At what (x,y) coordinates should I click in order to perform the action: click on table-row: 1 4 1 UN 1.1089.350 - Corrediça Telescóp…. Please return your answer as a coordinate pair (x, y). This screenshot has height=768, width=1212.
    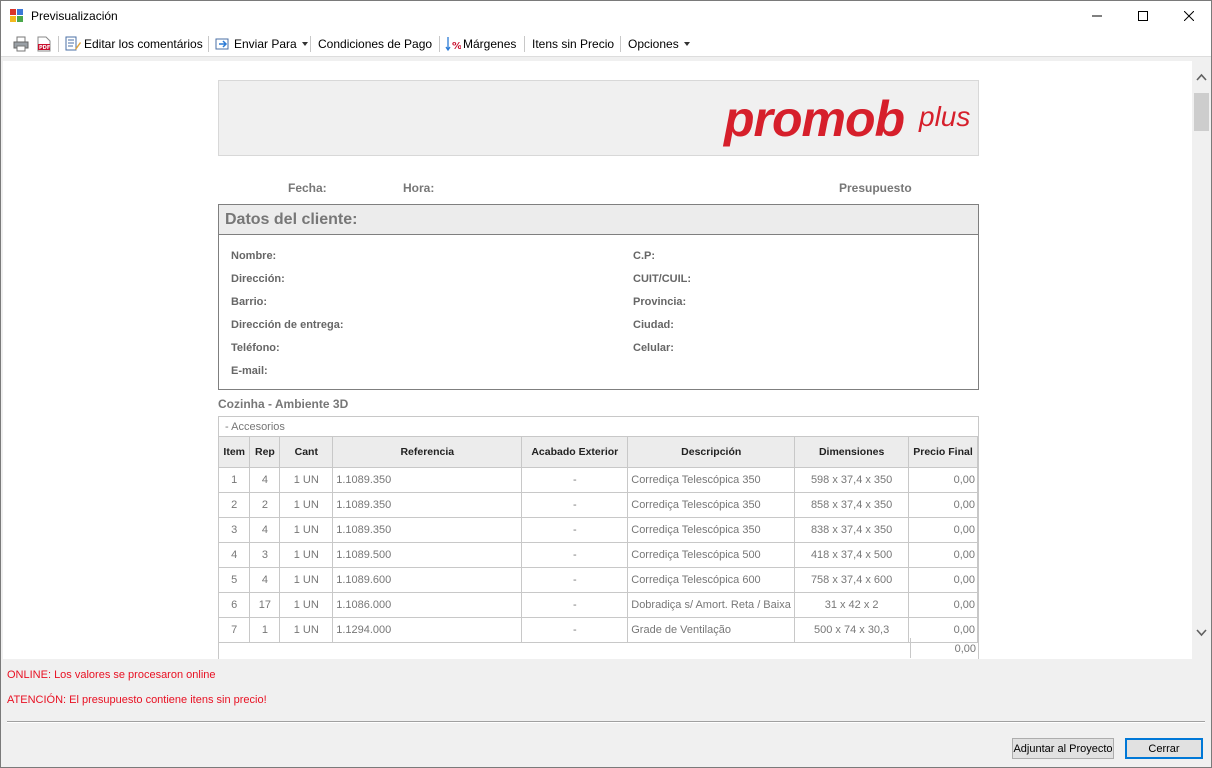
    Looking at the image, I should click on (598, 480).